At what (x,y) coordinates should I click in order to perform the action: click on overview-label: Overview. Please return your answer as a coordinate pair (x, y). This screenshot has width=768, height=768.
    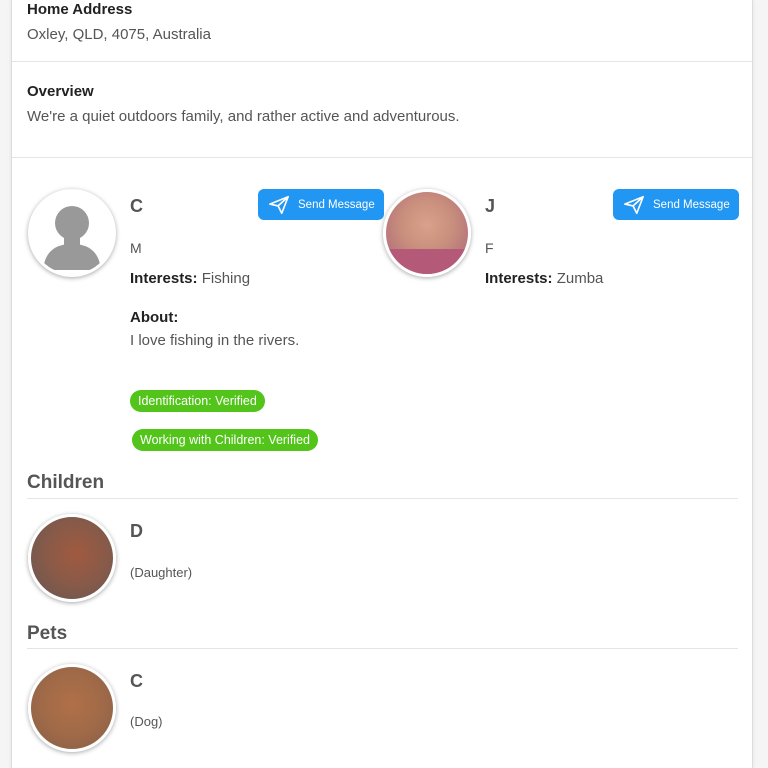
    Looking at the image, I should click on (60, 91).